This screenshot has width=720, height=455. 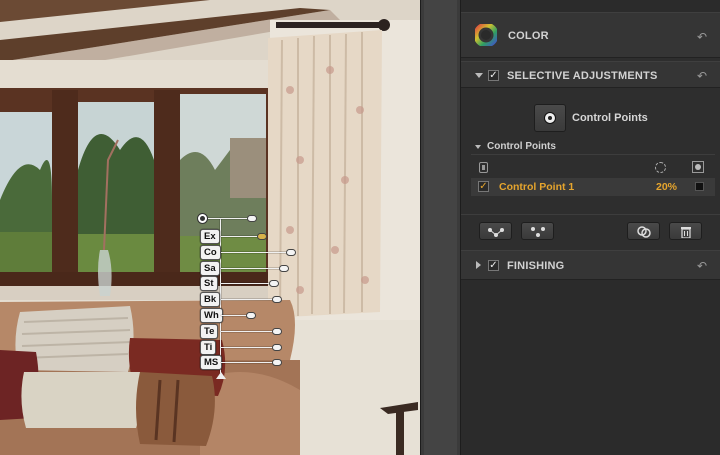 I want to click on add-control-point-button, so click(x=550, y=118).